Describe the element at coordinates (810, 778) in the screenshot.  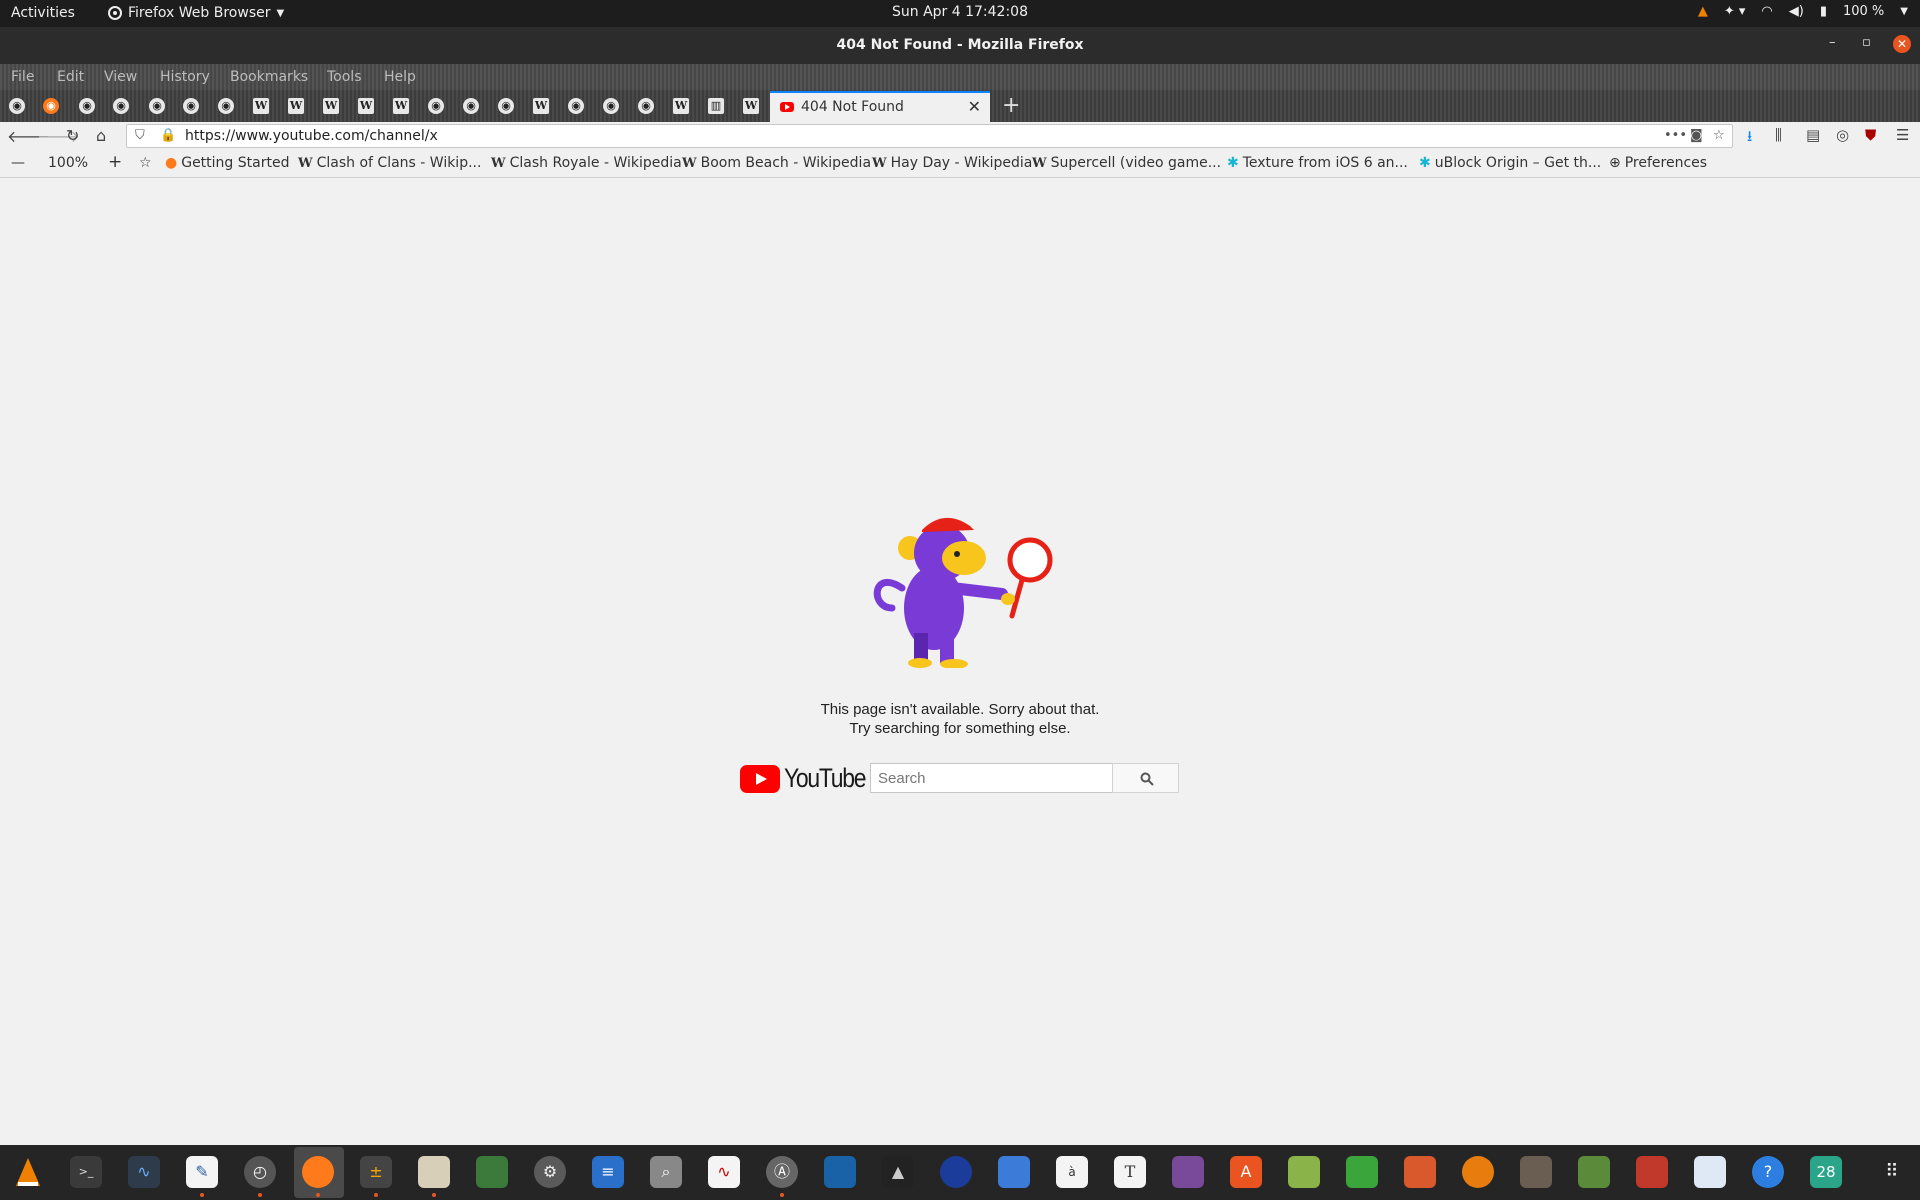
I see `youtube-logo: YouTube` at that location.